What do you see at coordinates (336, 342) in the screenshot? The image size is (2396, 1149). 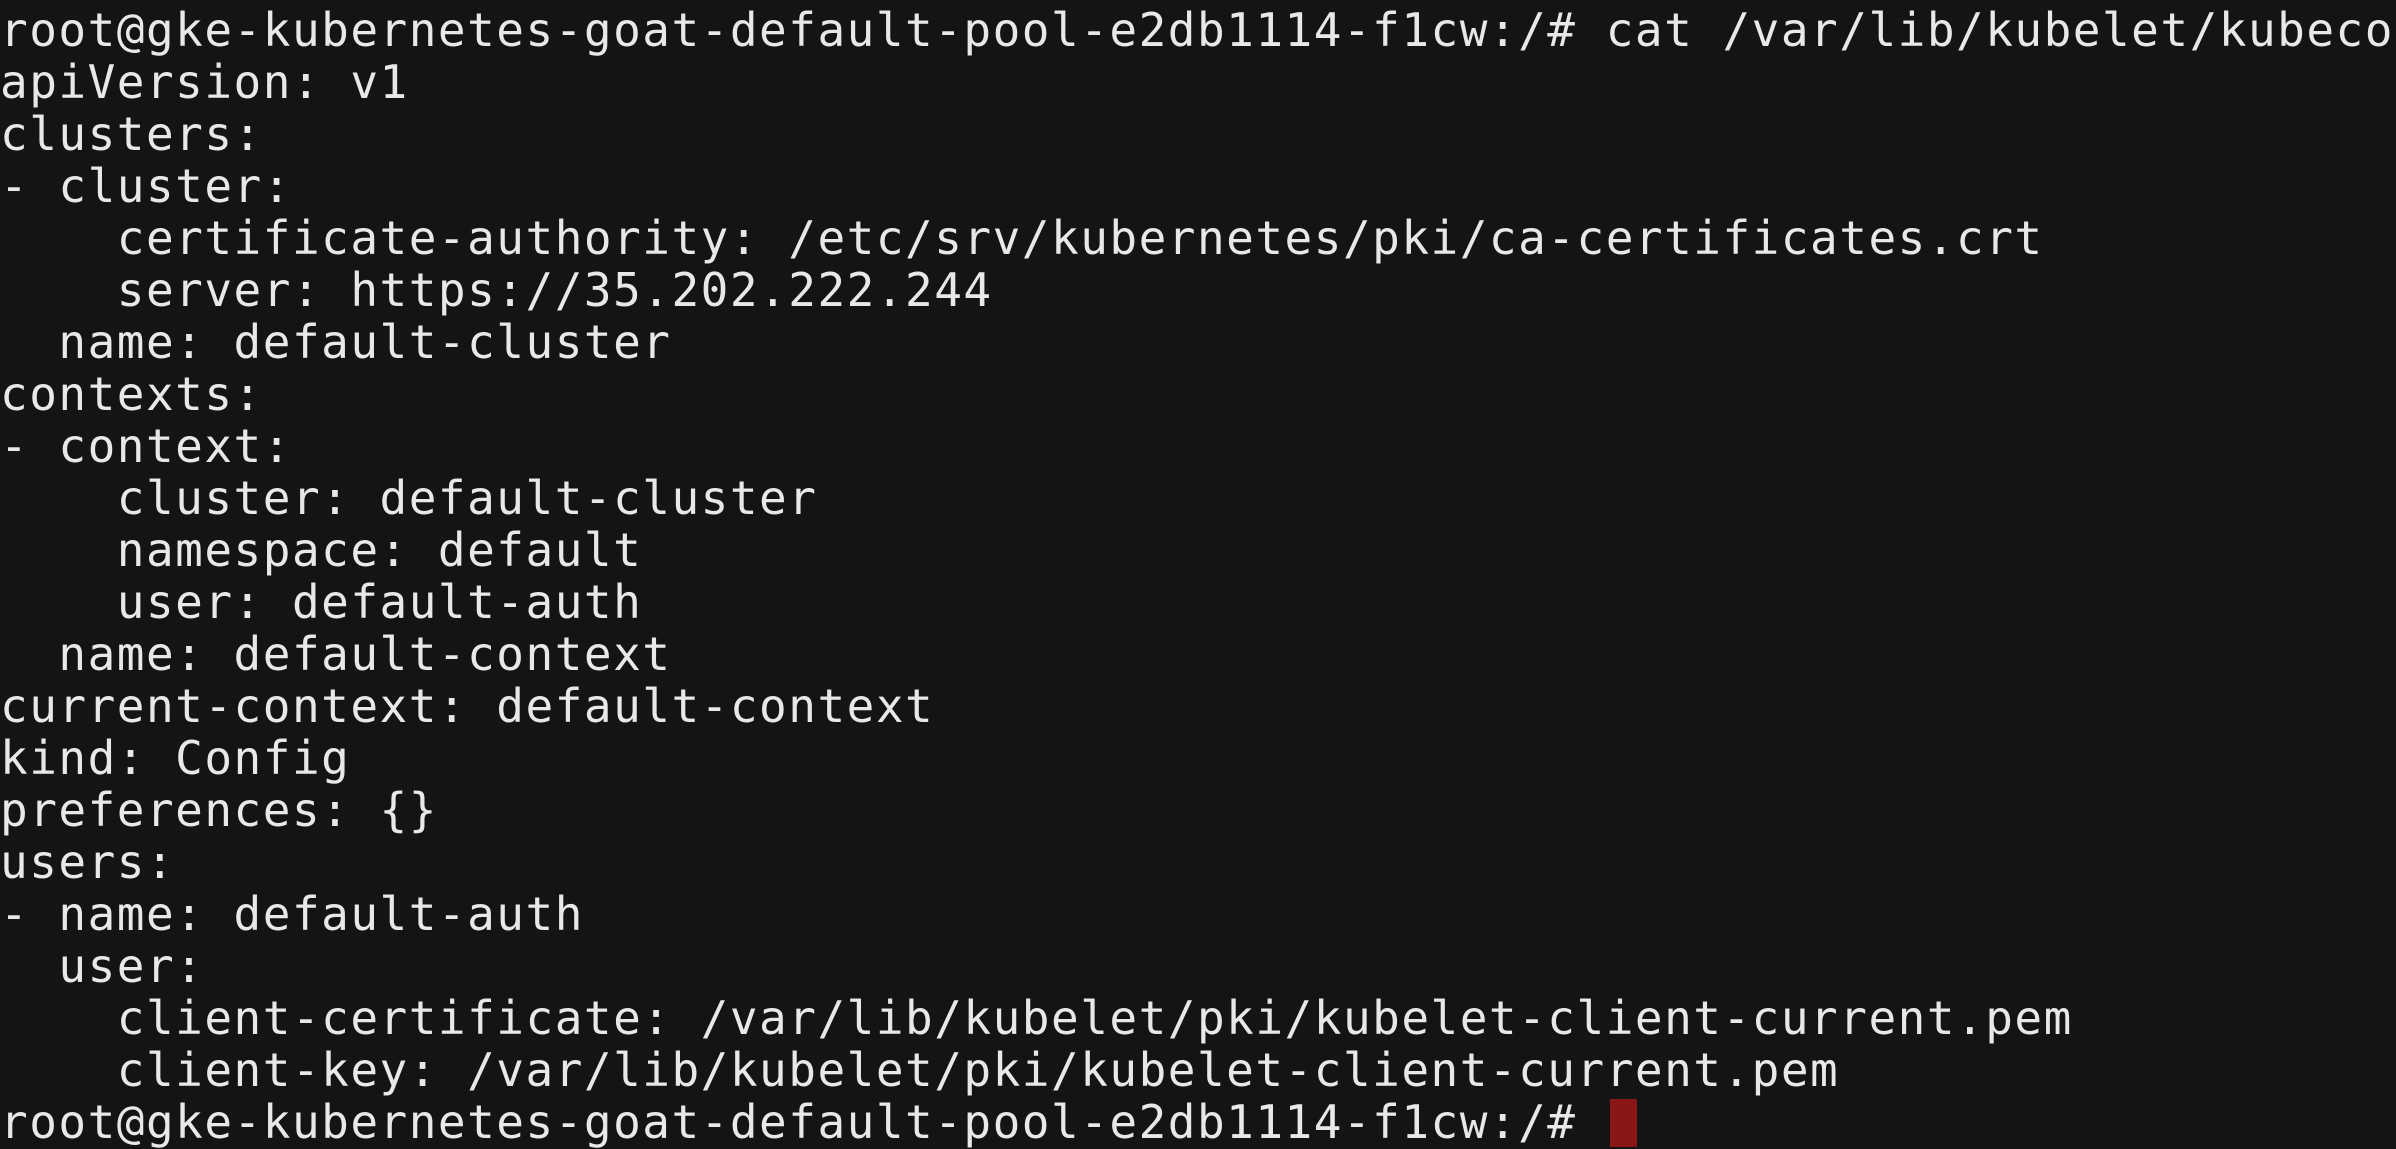 I see `terminal-line: name: default-cluster` at bounding box center [336, 342].